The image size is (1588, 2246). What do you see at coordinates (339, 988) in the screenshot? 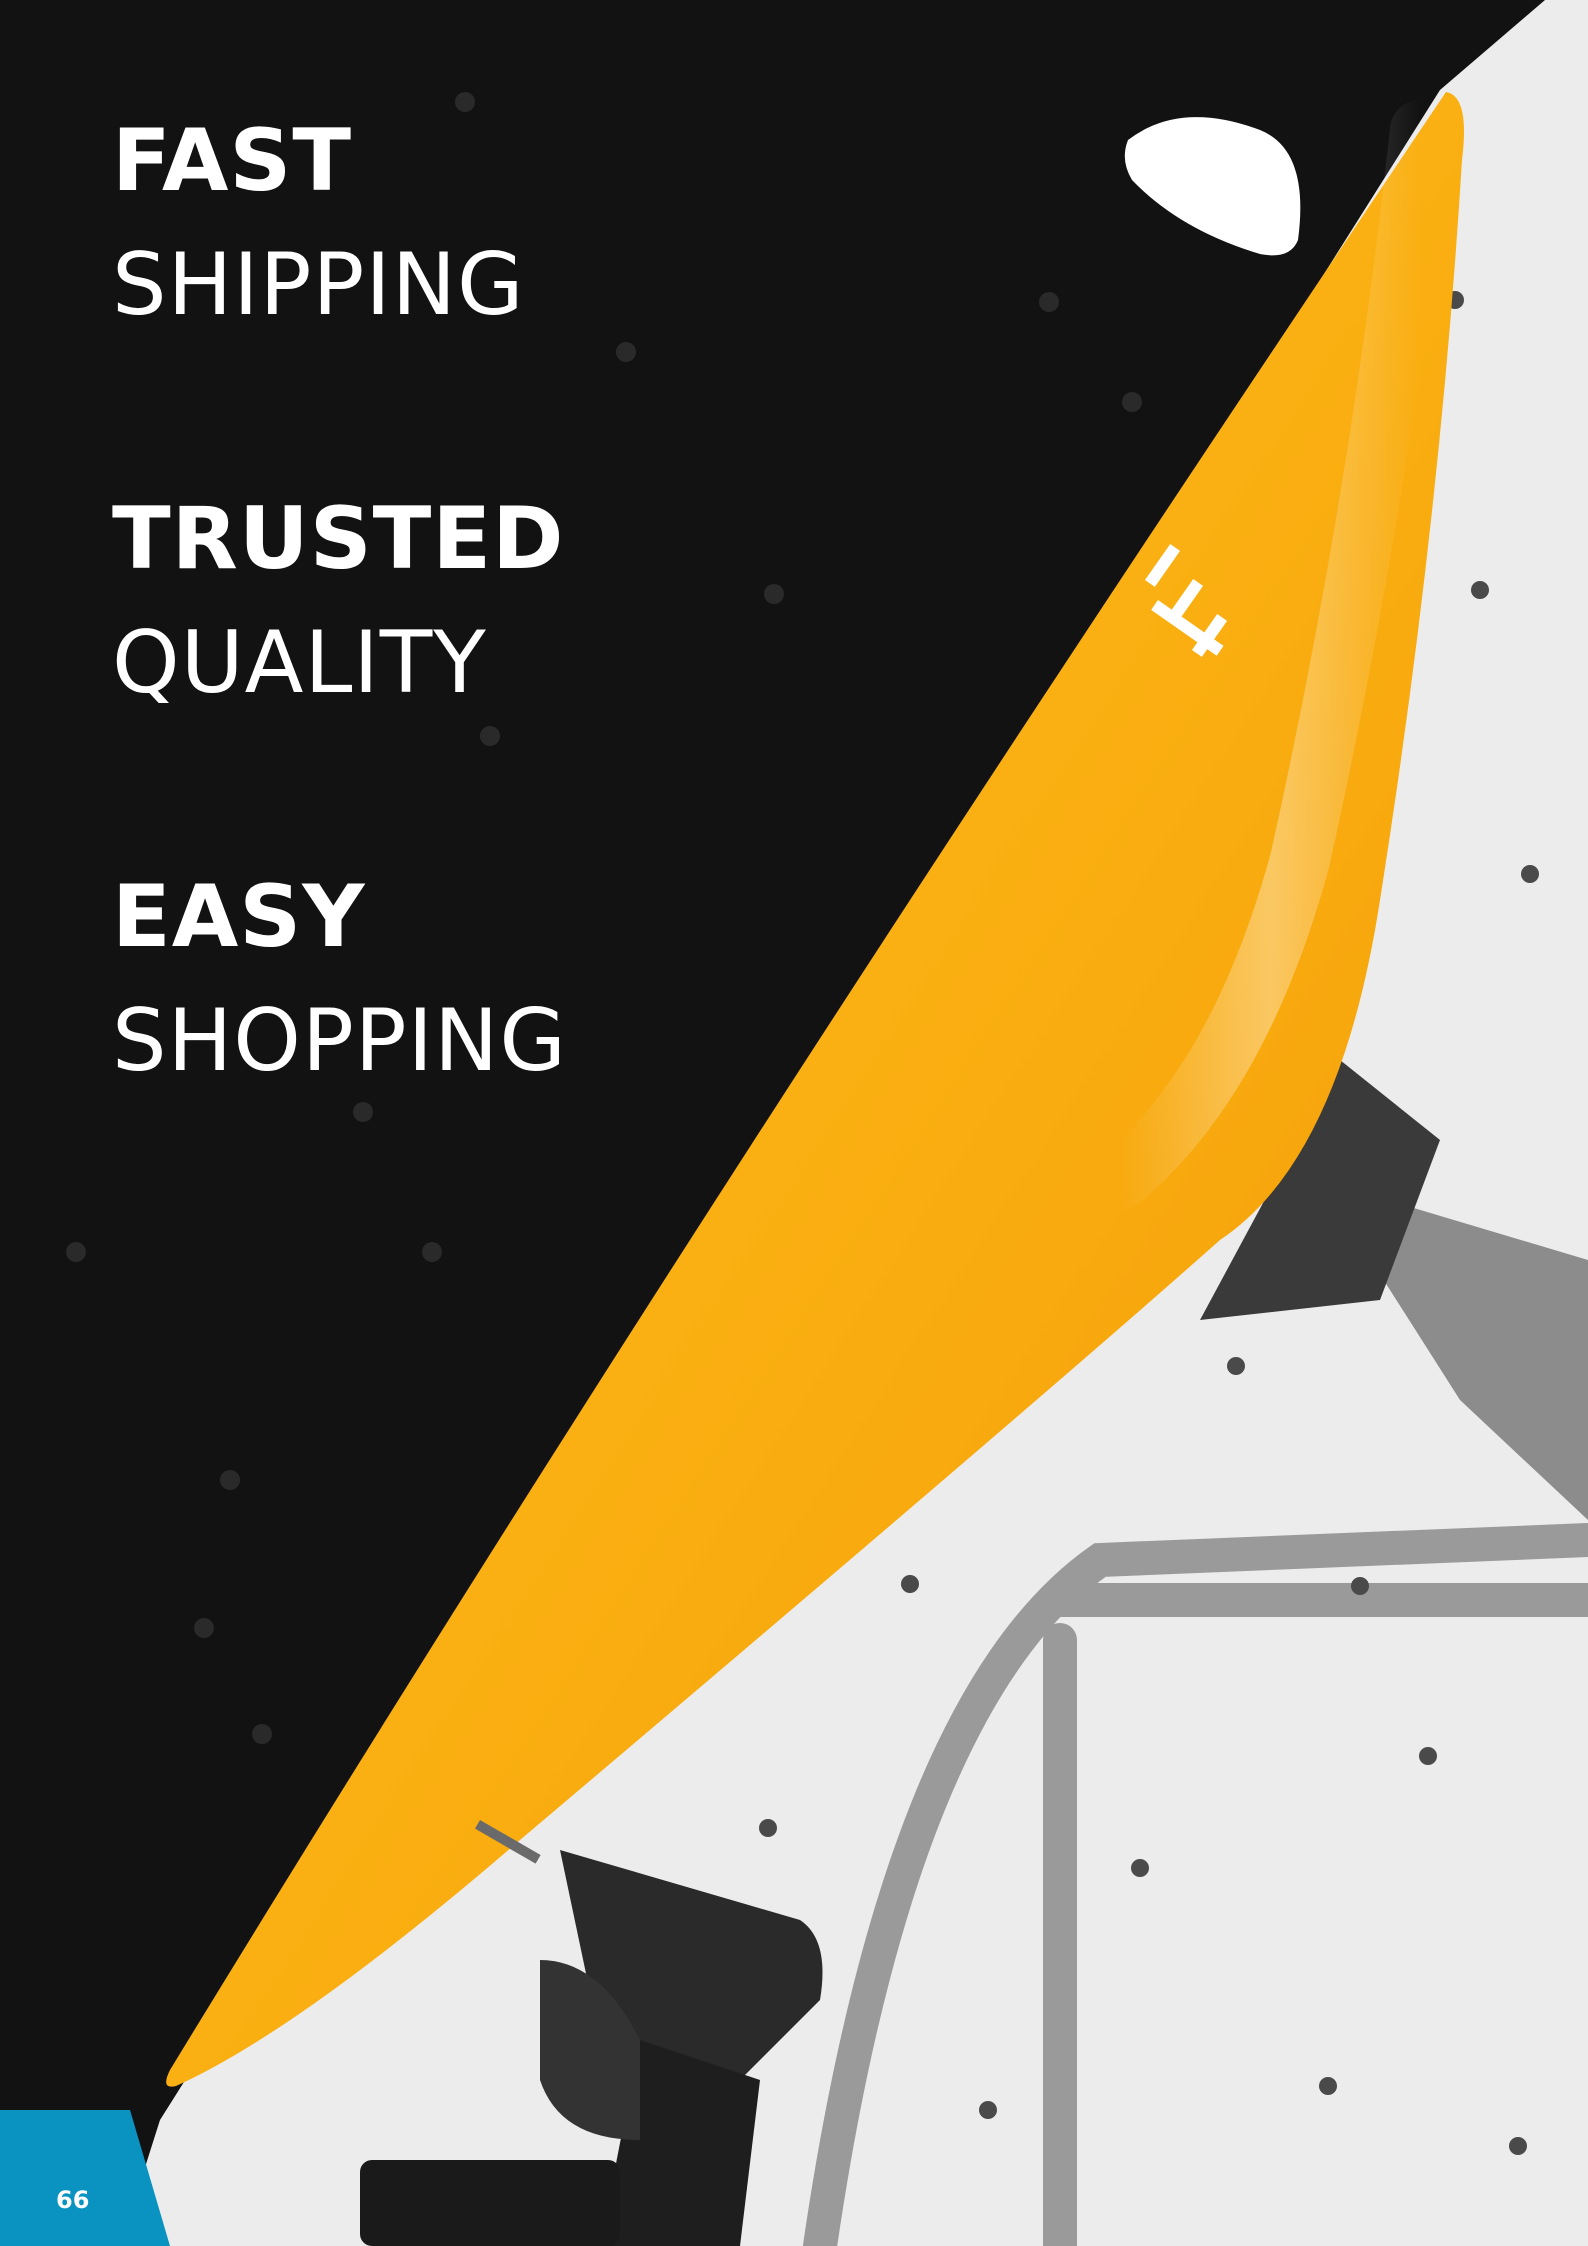
I see `headline-easy-shopping: EASY SHOPPING` at bounding box center [339, 988].